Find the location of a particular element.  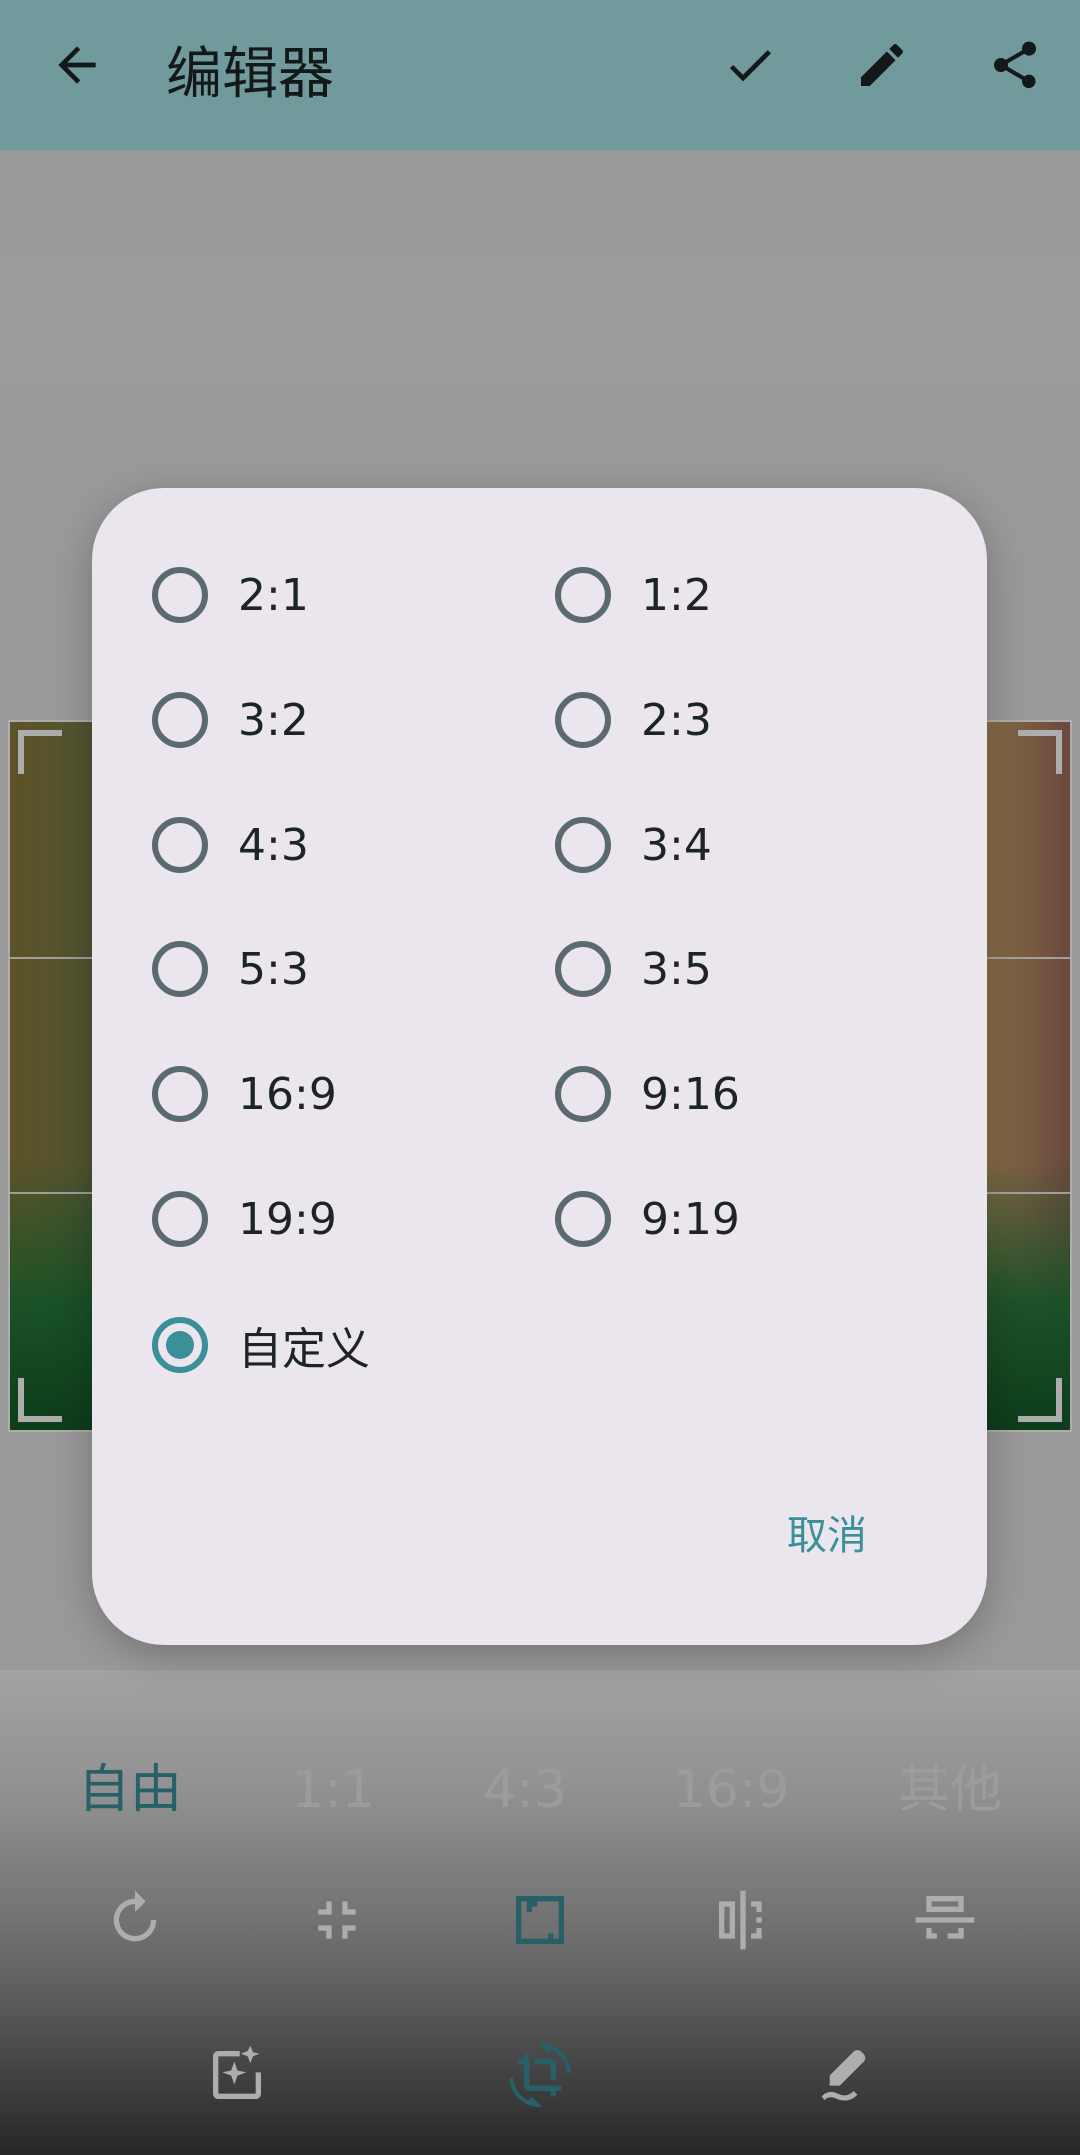

ratio-option-label: 3:4 is located at coordinates (676, 845).